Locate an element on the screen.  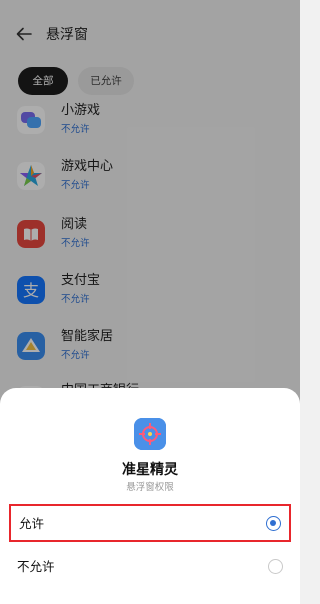
app-title: 准星精灵 is located at coordinates (150, 469).